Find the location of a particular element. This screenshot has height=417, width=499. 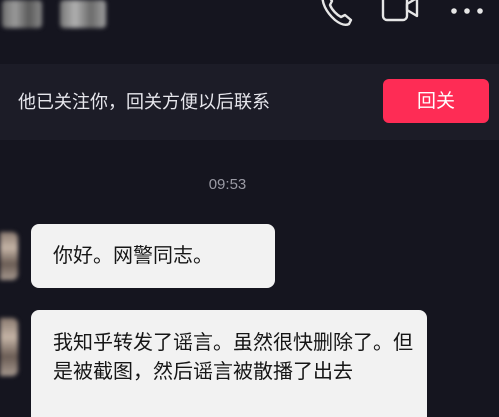

video-camera-icon is located at coordinates (400, 14).